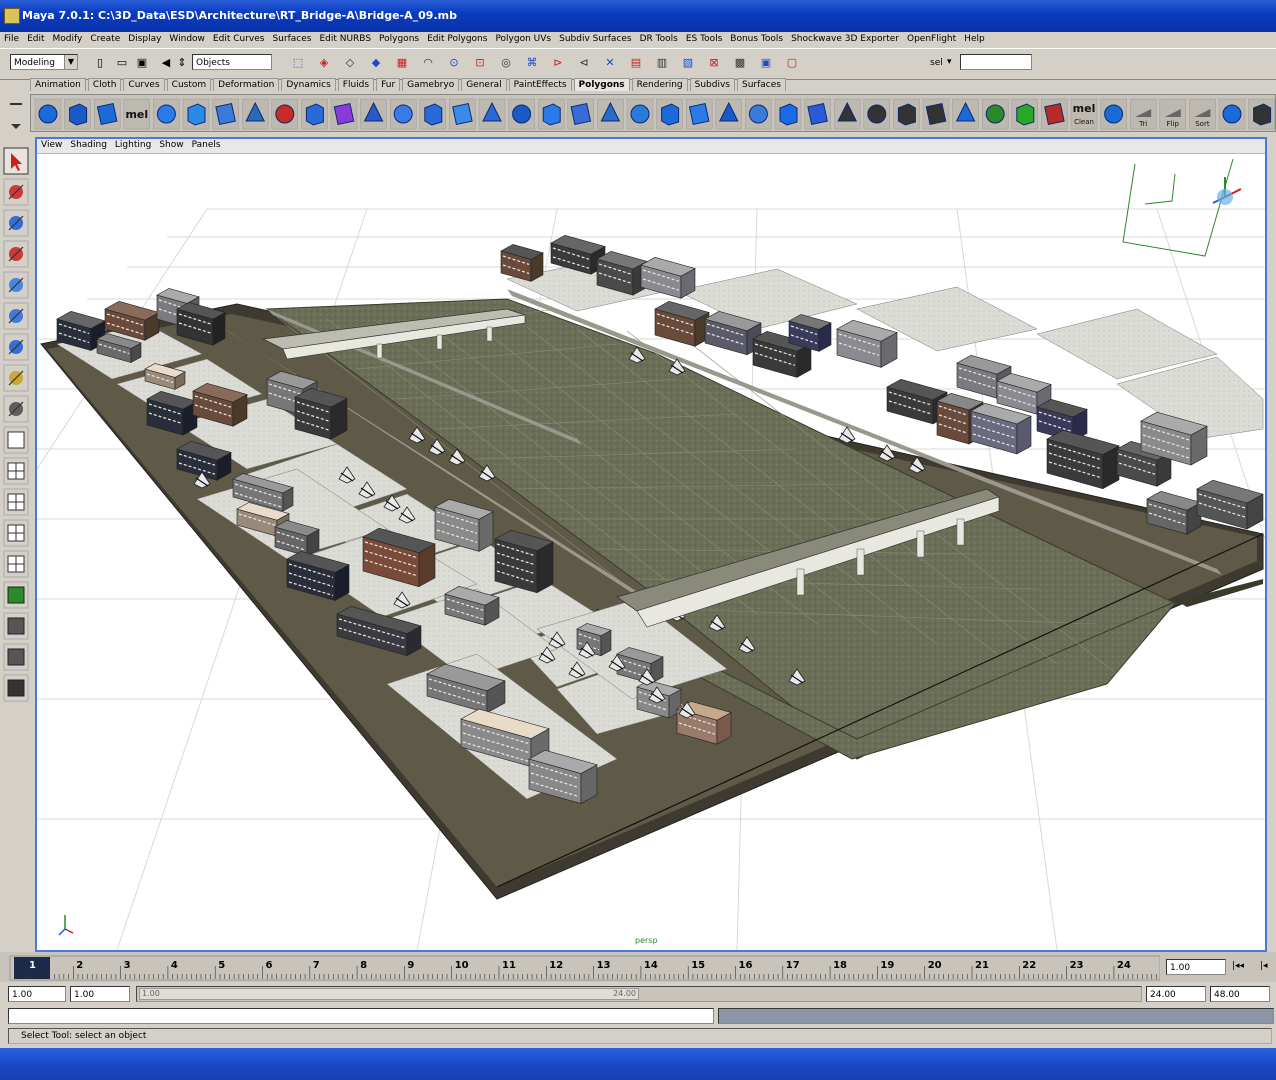 The height and width of the screenshot is (1080, 1276). What do you see at coordinates (492, 114) in the screenshot?
I see `bevel-icon` at bounding box center [492, 114].